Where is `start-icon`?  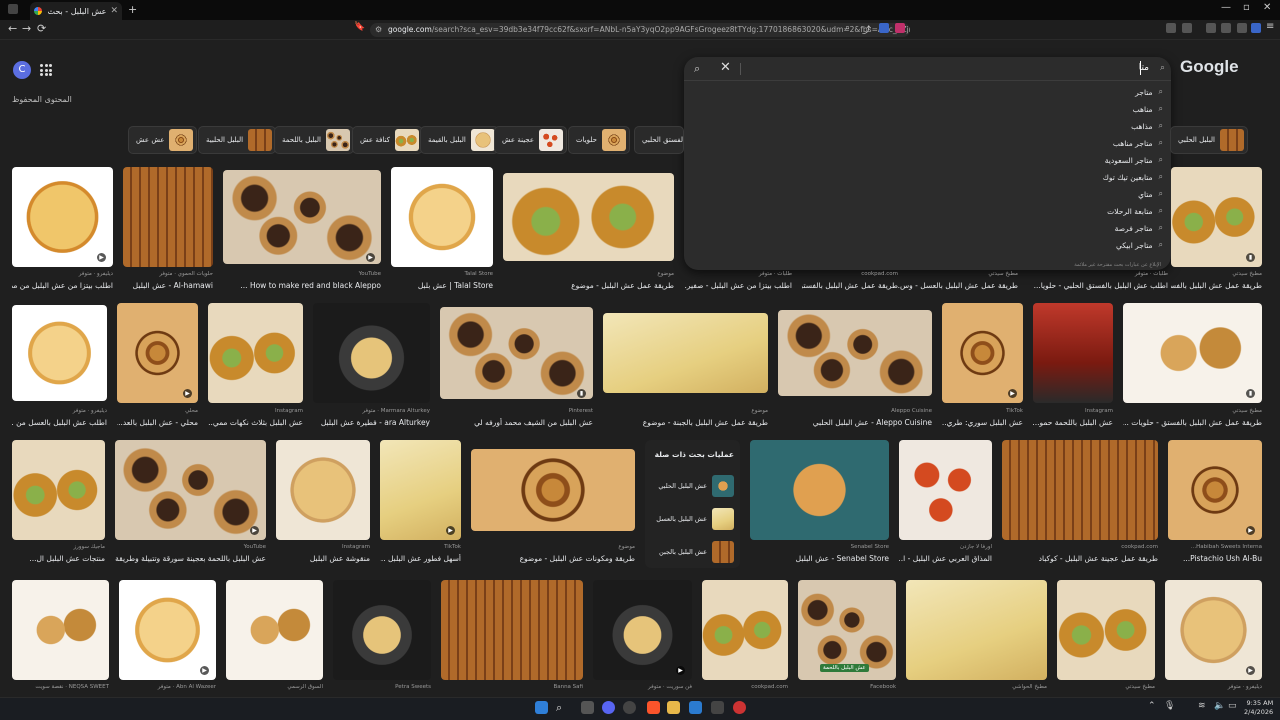 start-icon is located at coordinates (541, 707).